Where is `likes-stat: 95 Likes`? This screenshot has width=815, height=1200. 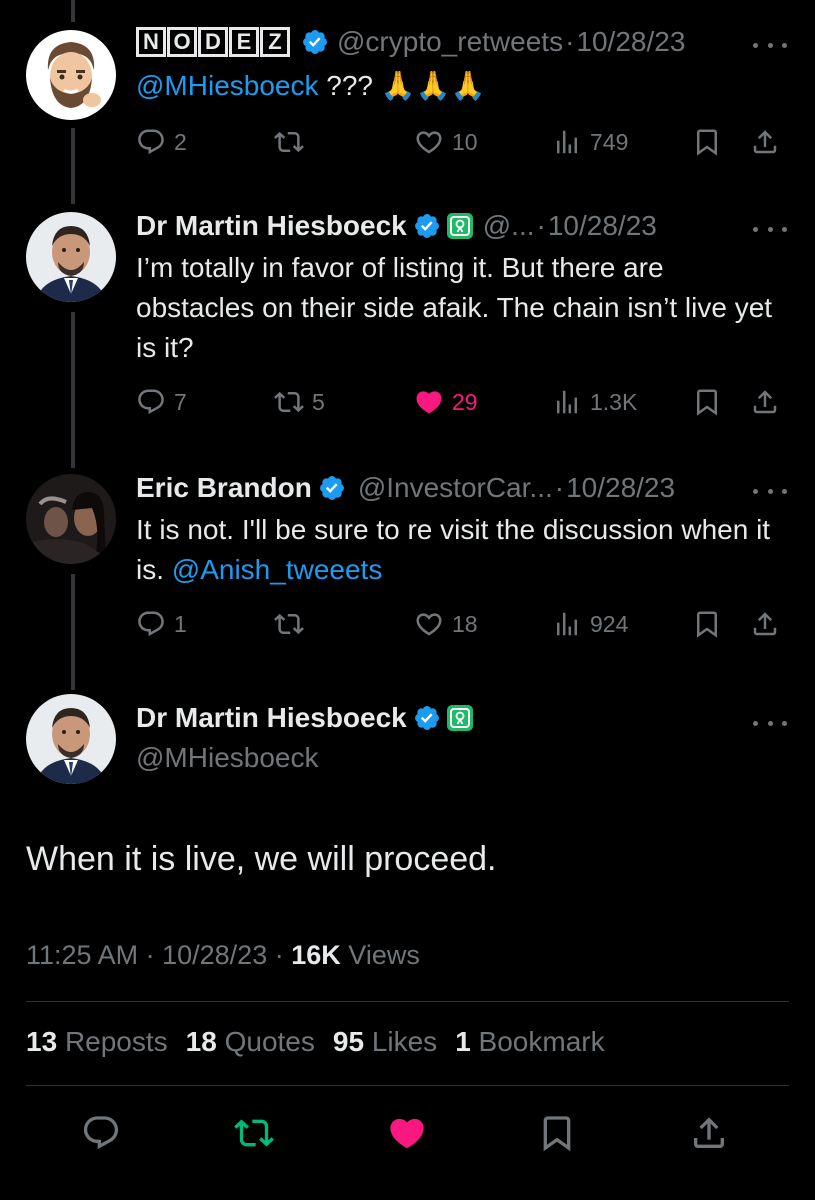
likes-stat: 95 Likes is located at coordinates (385, 1042).